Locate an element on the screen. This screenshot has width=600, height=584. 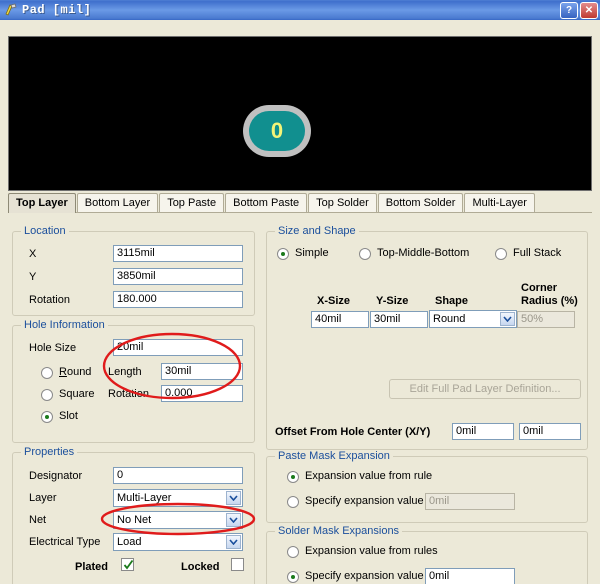
hole-round-label: Round is located at coordinates (75, 372).